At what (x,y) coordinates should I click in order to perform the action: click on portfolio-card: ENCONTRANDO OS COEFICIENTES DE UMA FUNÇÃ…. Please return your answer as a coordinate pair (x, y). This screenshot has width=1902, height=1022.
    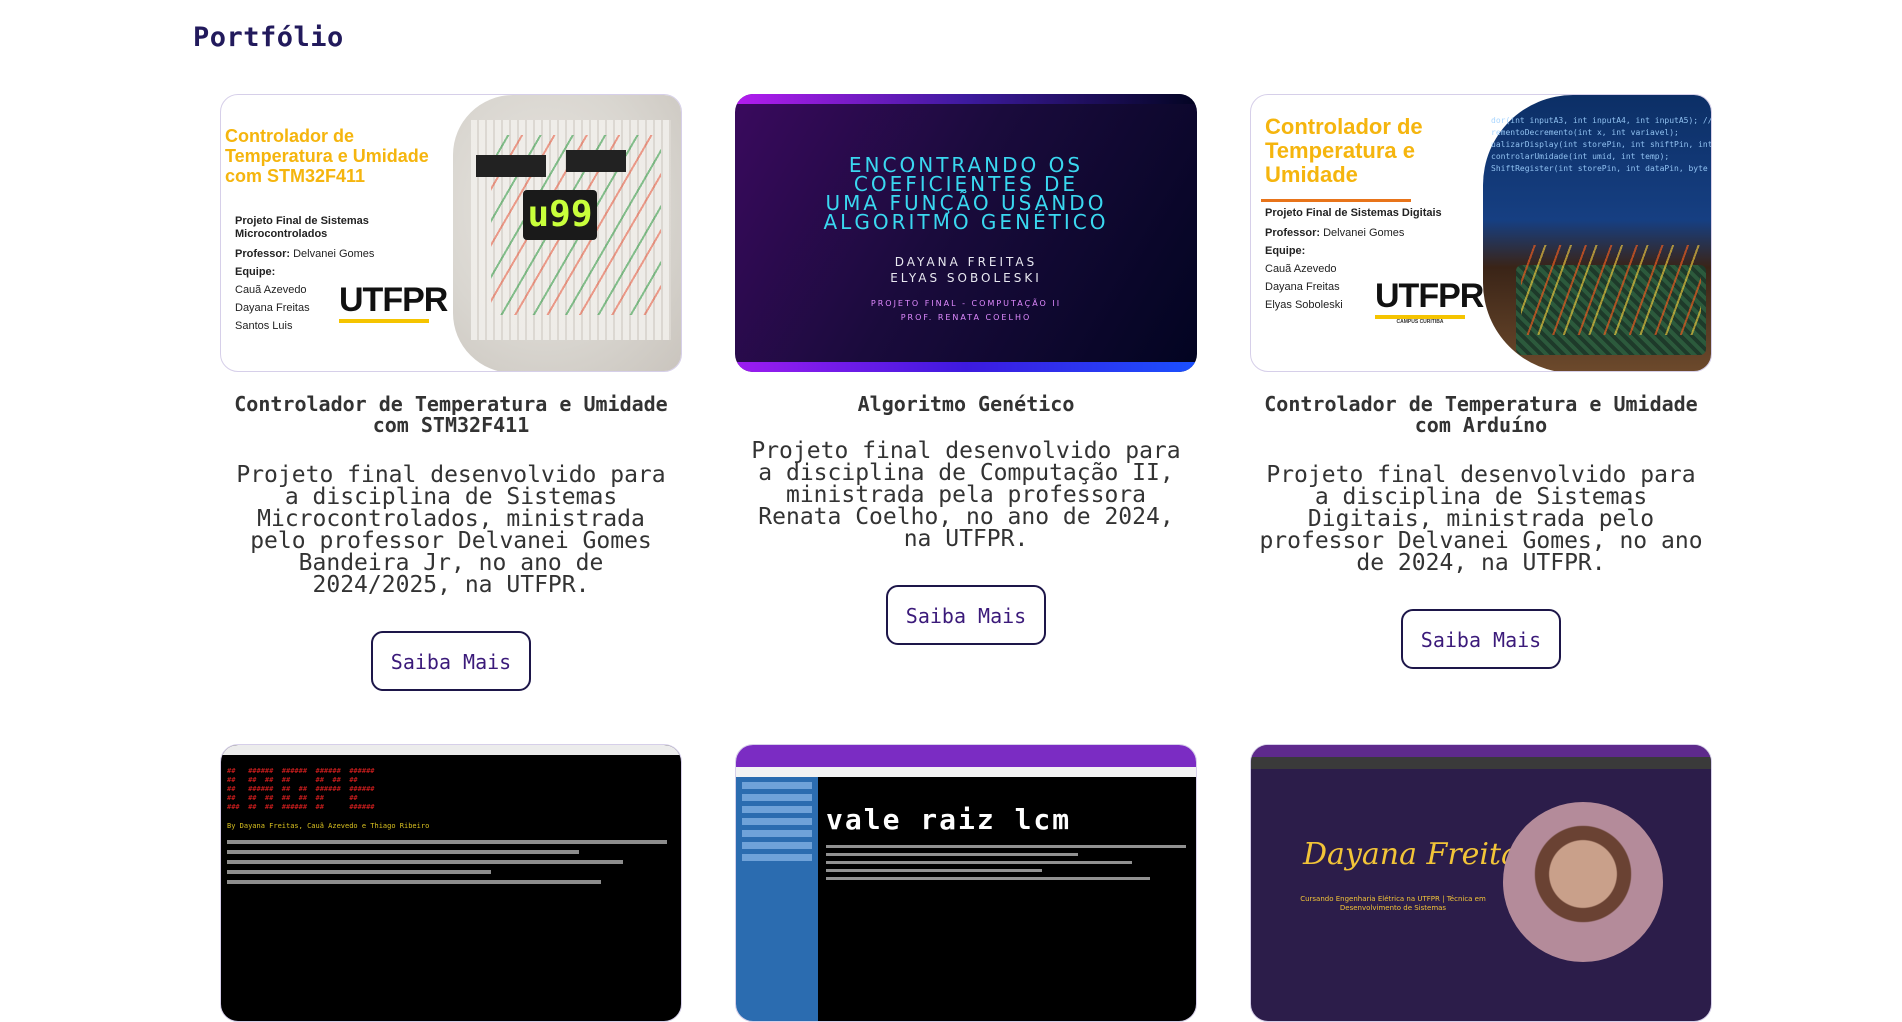
    Looking at the image, I should click on (966, 369).